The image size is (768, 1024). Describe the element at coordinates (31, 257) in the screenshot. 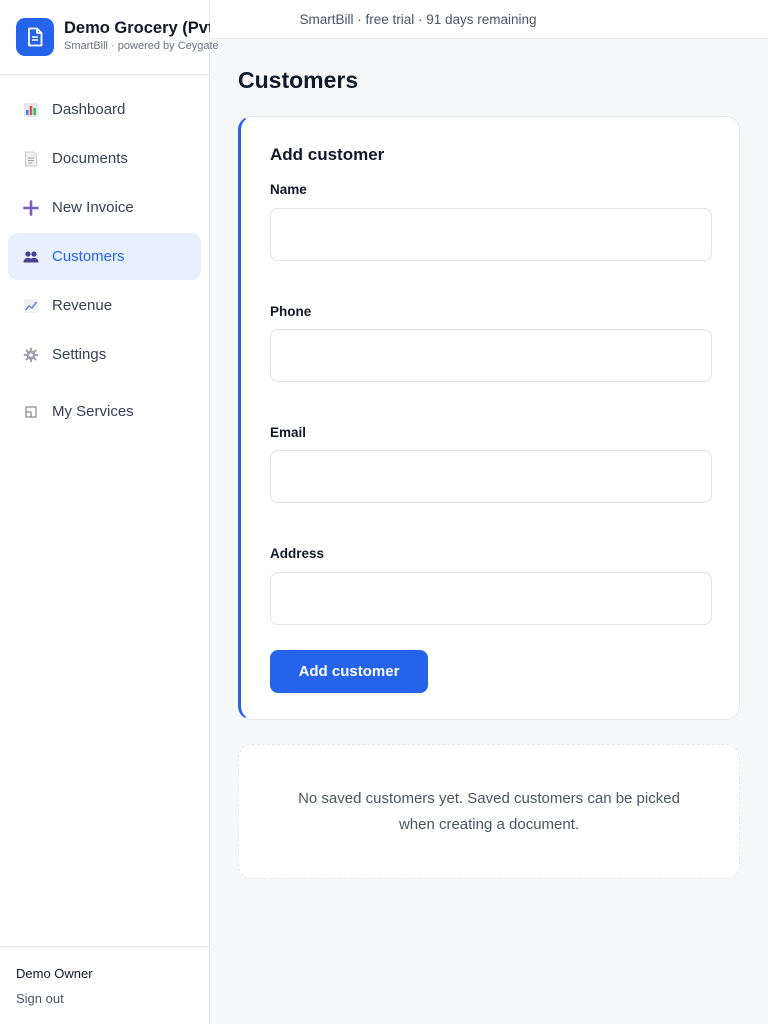

I see `users-icon` at that location.